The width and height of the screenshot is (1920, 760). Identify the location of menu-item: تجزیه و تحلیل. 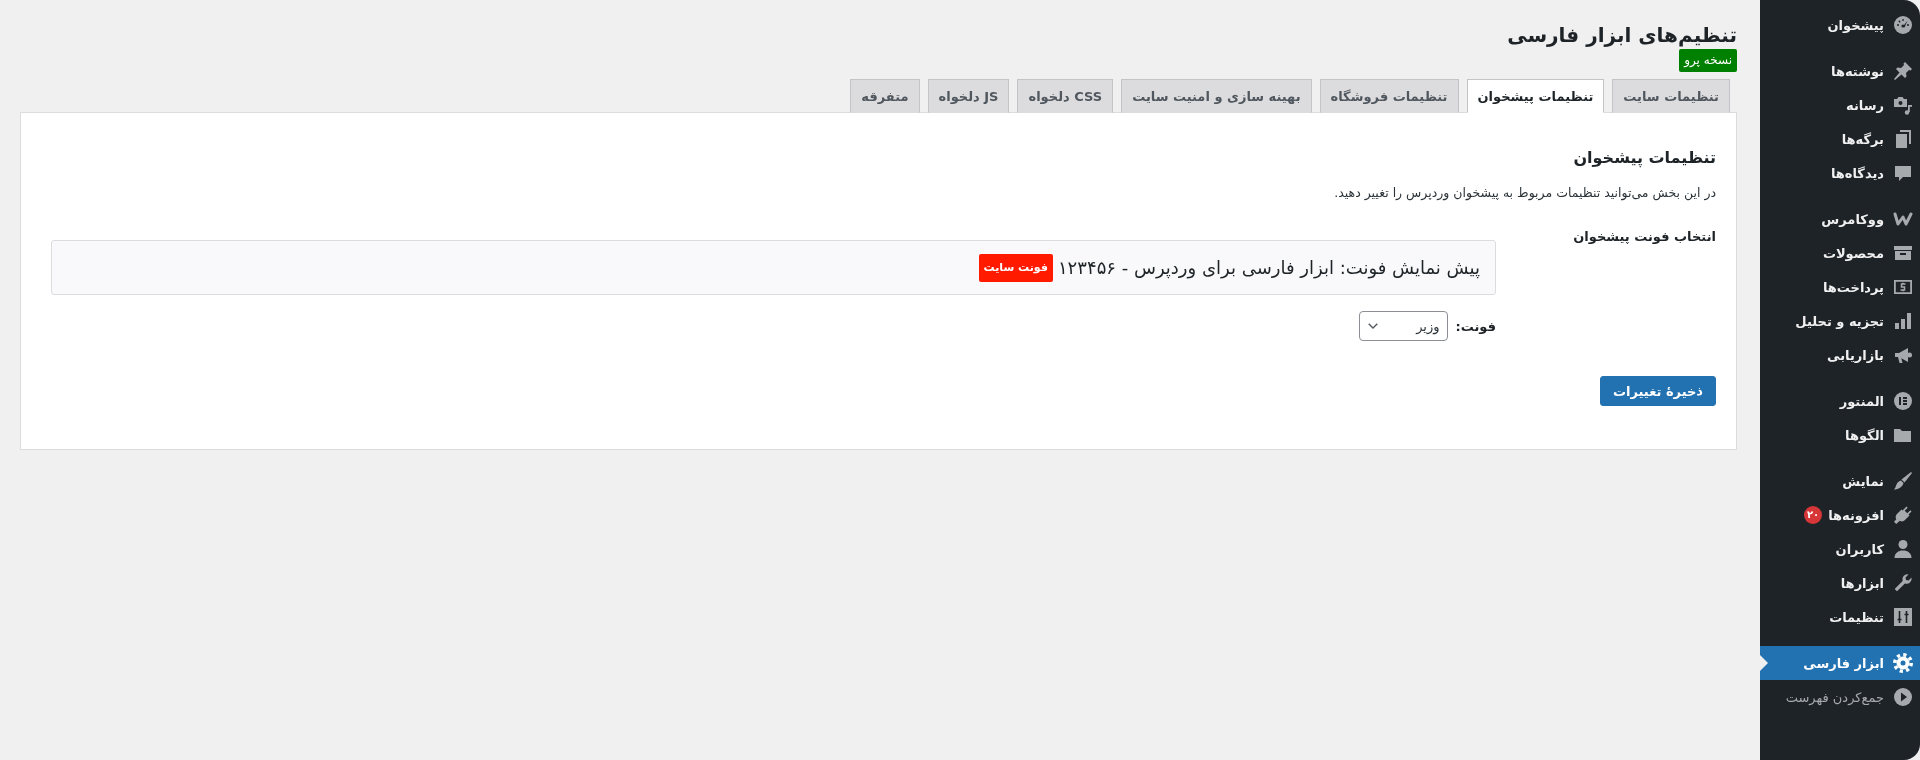
(1840, 321).